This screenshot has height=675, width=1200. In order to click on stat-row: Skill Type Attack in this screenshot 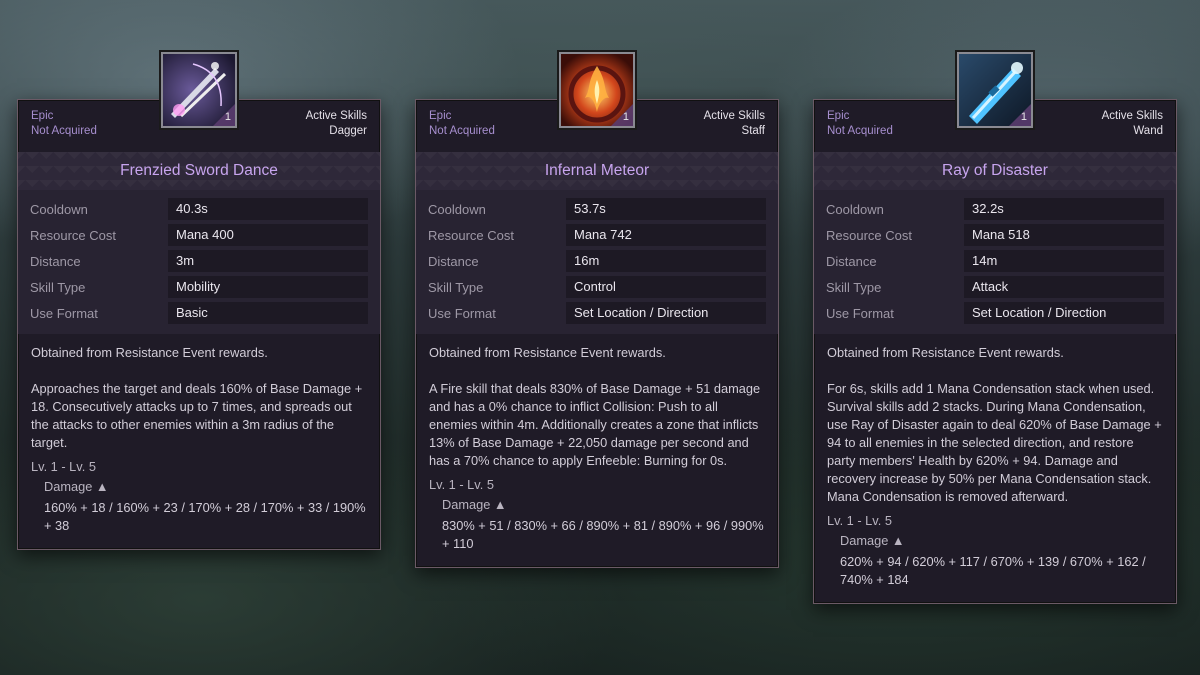, I will do `click(995, 287)`.